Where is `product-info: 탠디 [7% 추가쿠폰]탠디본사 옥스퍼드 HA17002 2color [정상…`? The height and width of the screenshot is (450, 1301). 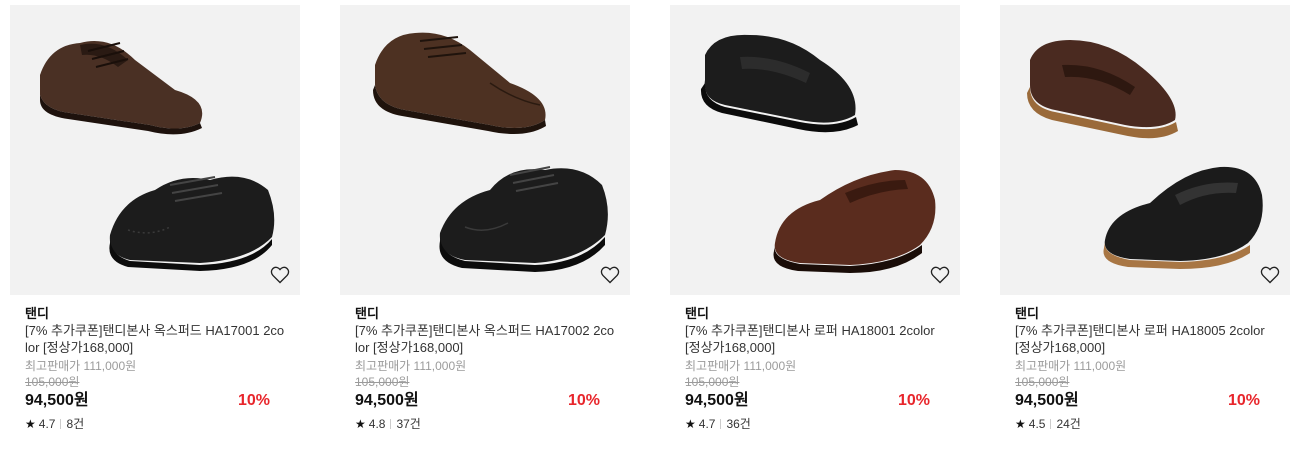
product-info: 탠디 [7% 추가쿠폰]탠디본사 옥스퍼드 HA17002 2color [정상… is located at coordinates (485, 363).